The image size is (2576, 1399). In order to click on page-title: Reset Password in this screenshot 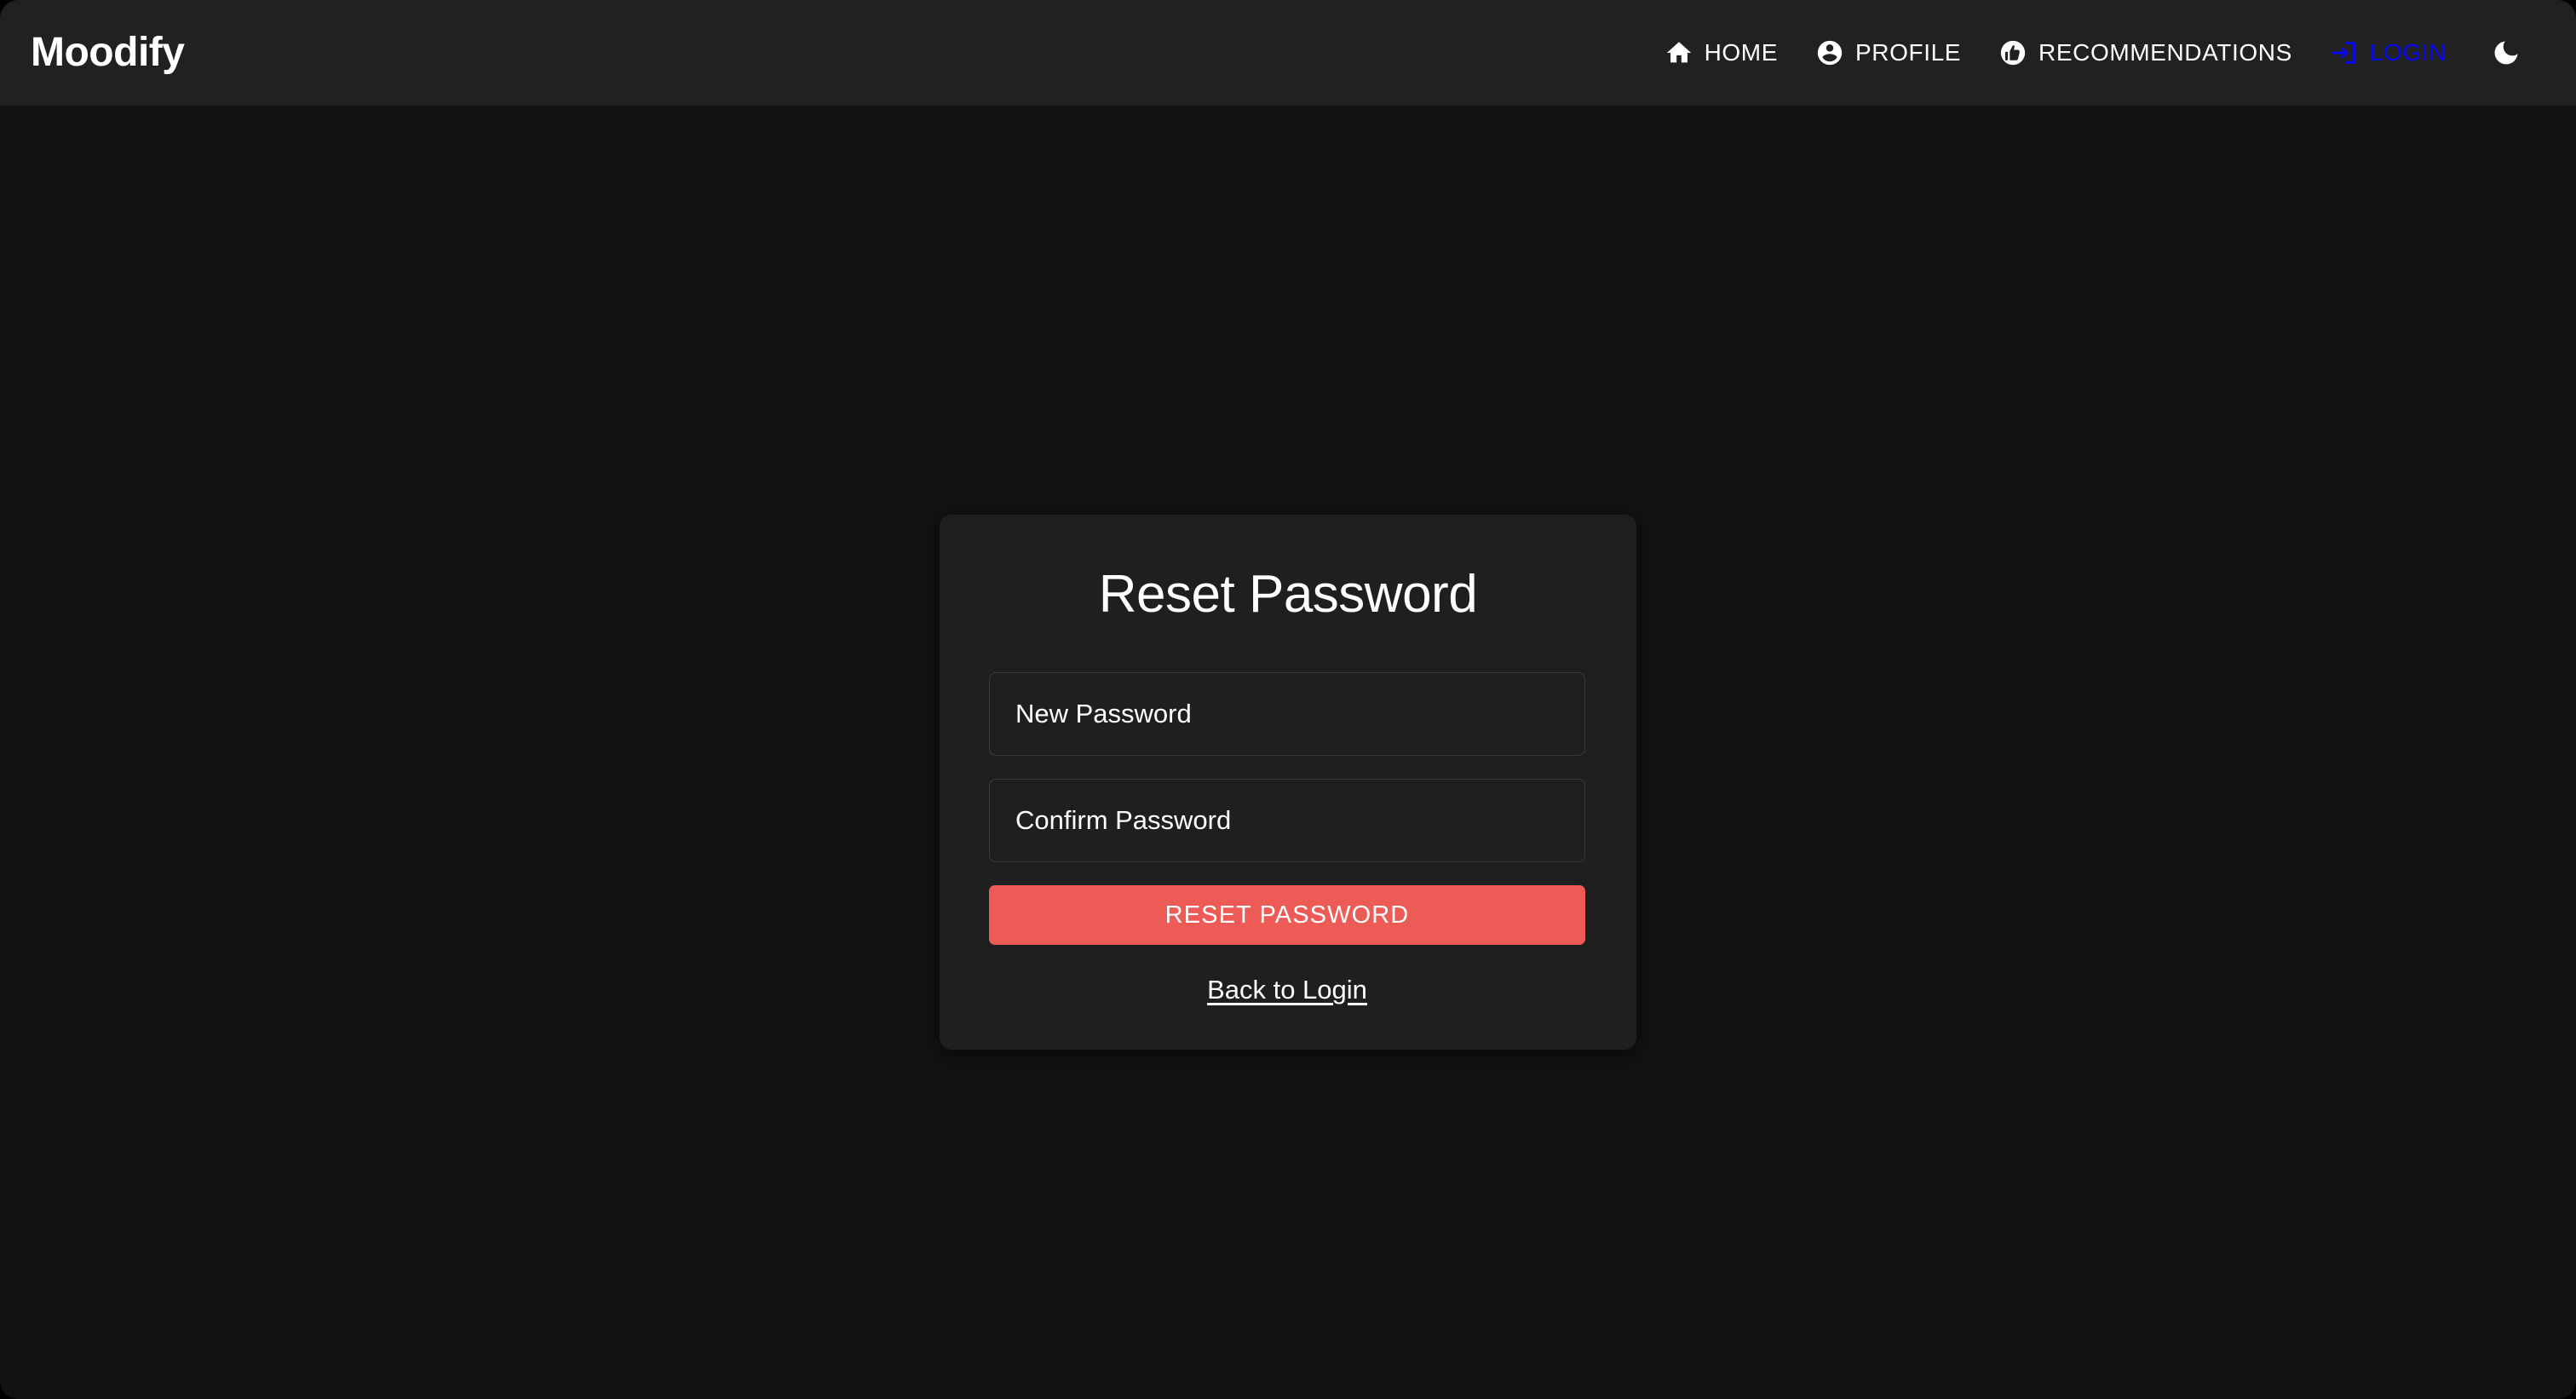, I will do `click(1288, 594)`.